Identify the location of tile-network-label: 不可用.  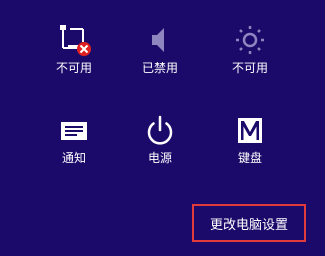
(73, 68).